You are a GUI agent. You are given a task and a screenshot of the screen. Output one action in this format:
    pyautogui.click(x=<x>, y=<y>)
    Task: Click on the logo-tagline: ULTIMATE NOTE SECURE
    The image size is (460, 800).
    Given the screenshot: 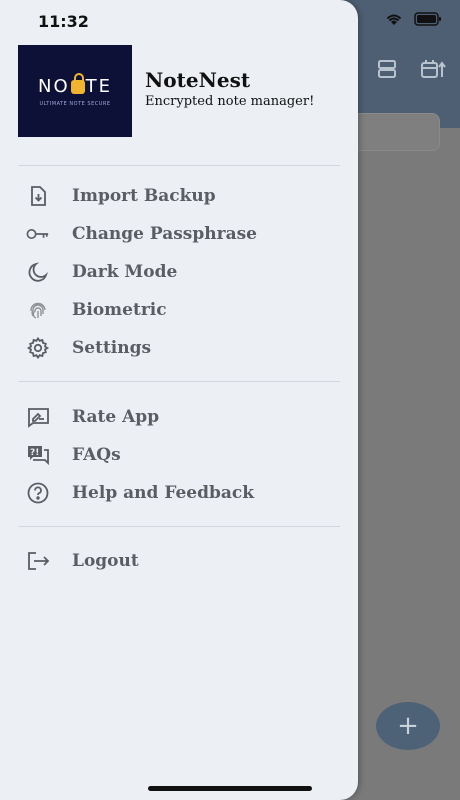 What is the action you would take?
    pyautogui.click(x=75, y=103)
    